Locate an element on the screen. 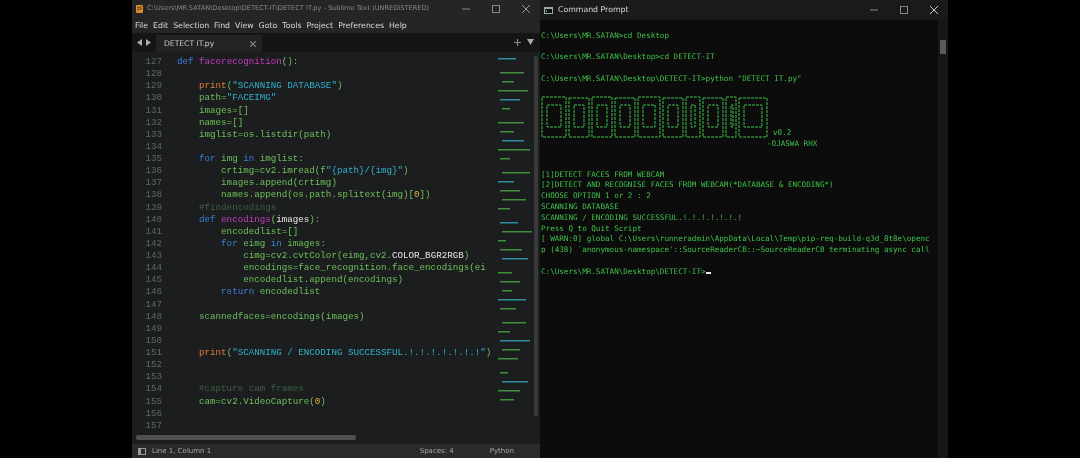  line-number: 146 is located at coordinates (153, 292).